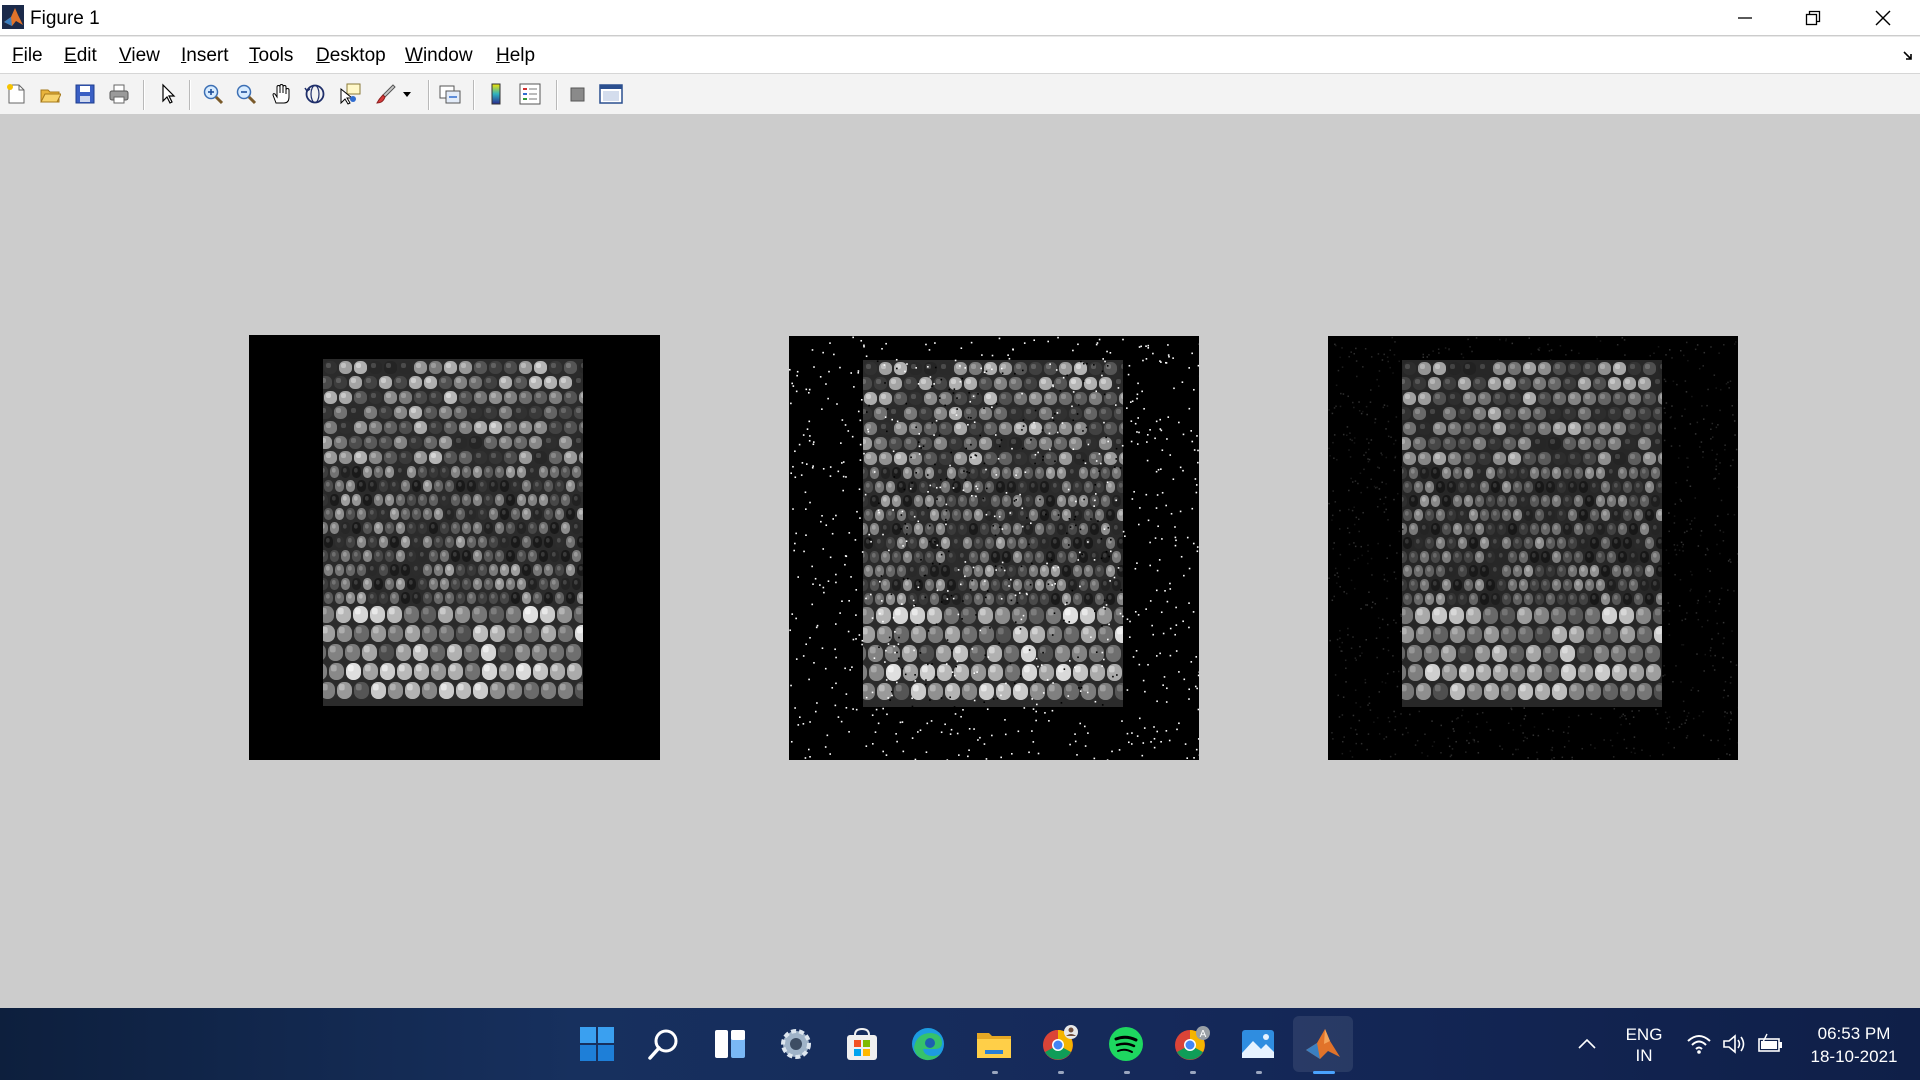 The height and width of the screenshot is (1080, 1920). Describe the element at coordinates (254, 55) in the screenshot. I see `menu-tools-accel: T` at that location.